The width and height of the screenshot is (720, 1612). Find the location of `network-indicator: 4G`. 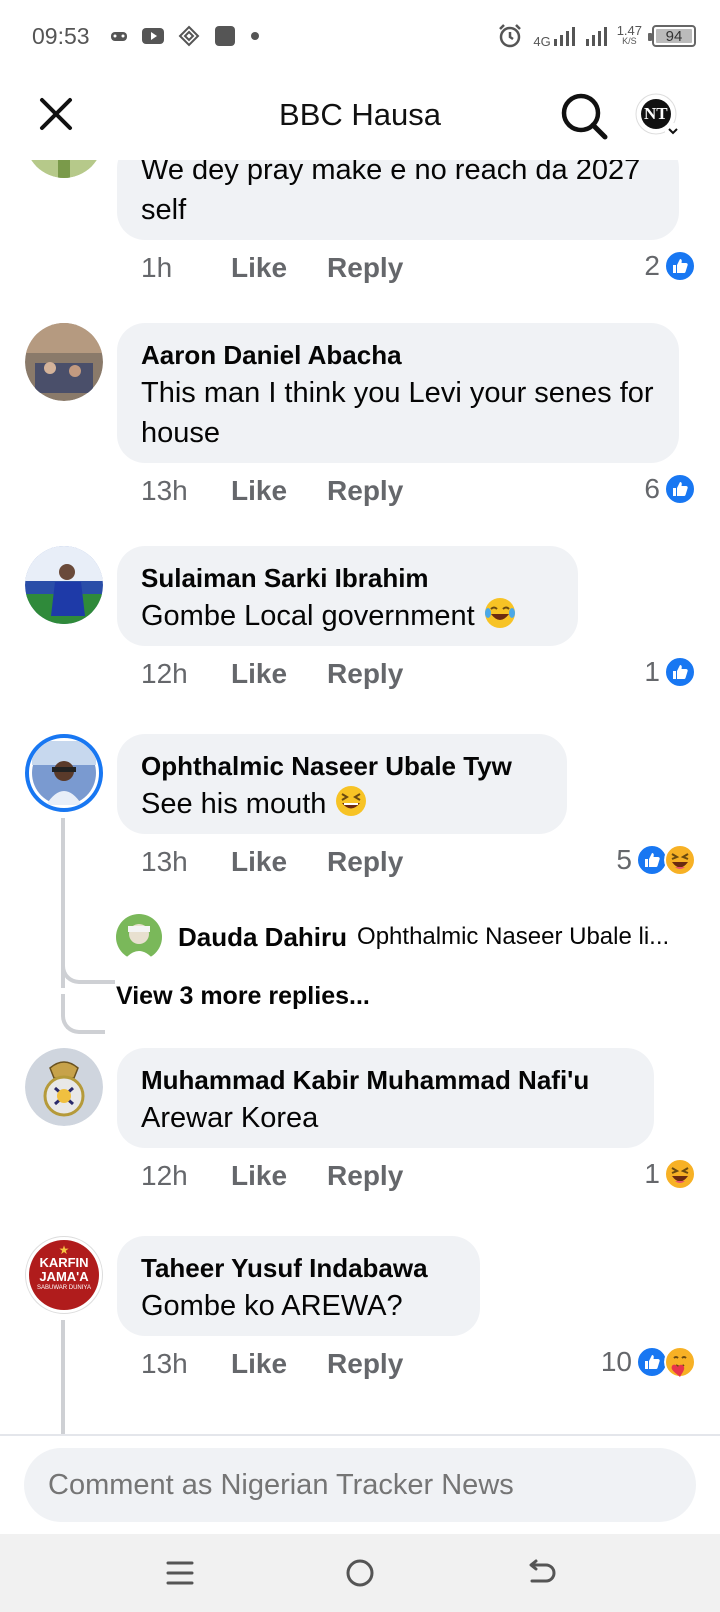

network-indicator: 4G is located at coordinates (554, 36).